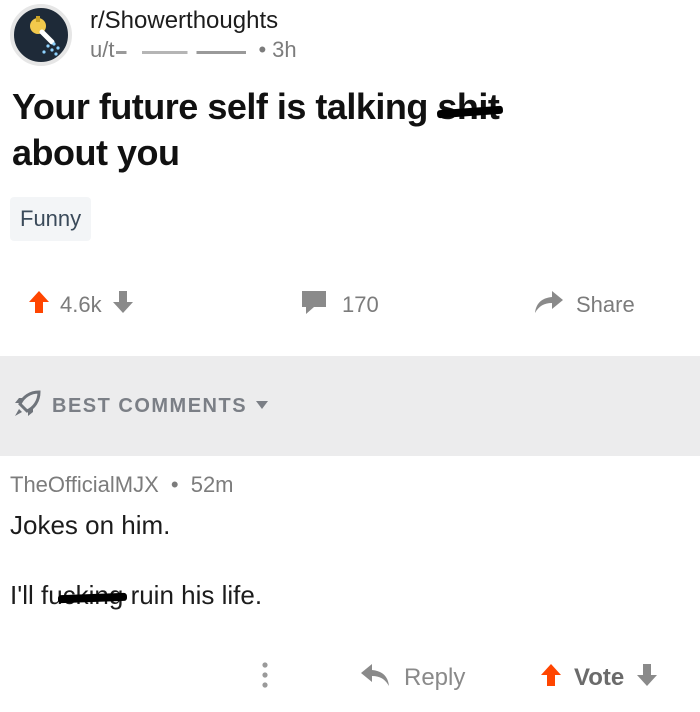  Describe the element at coordinates (41, 35) in the screenshot. I see `subreddit-avatar-icon` at that location.